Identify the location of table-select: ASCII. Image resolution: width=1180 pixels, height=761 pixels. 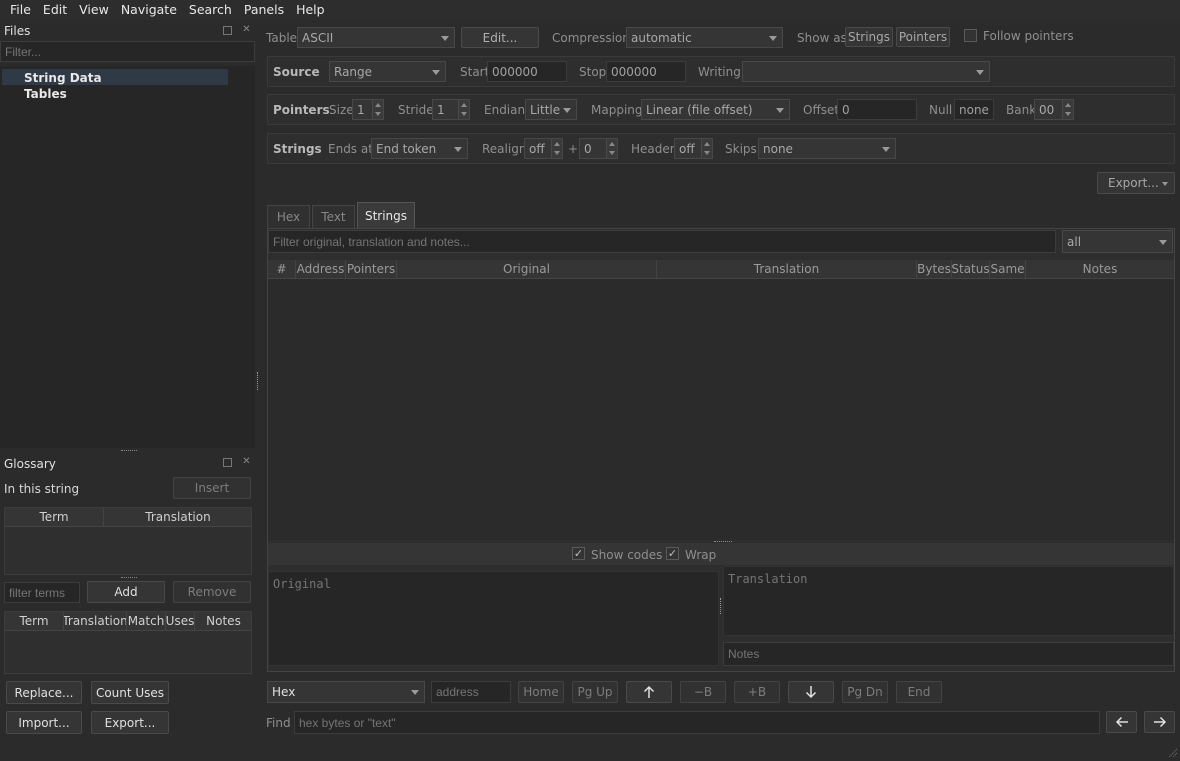
(376, 37).